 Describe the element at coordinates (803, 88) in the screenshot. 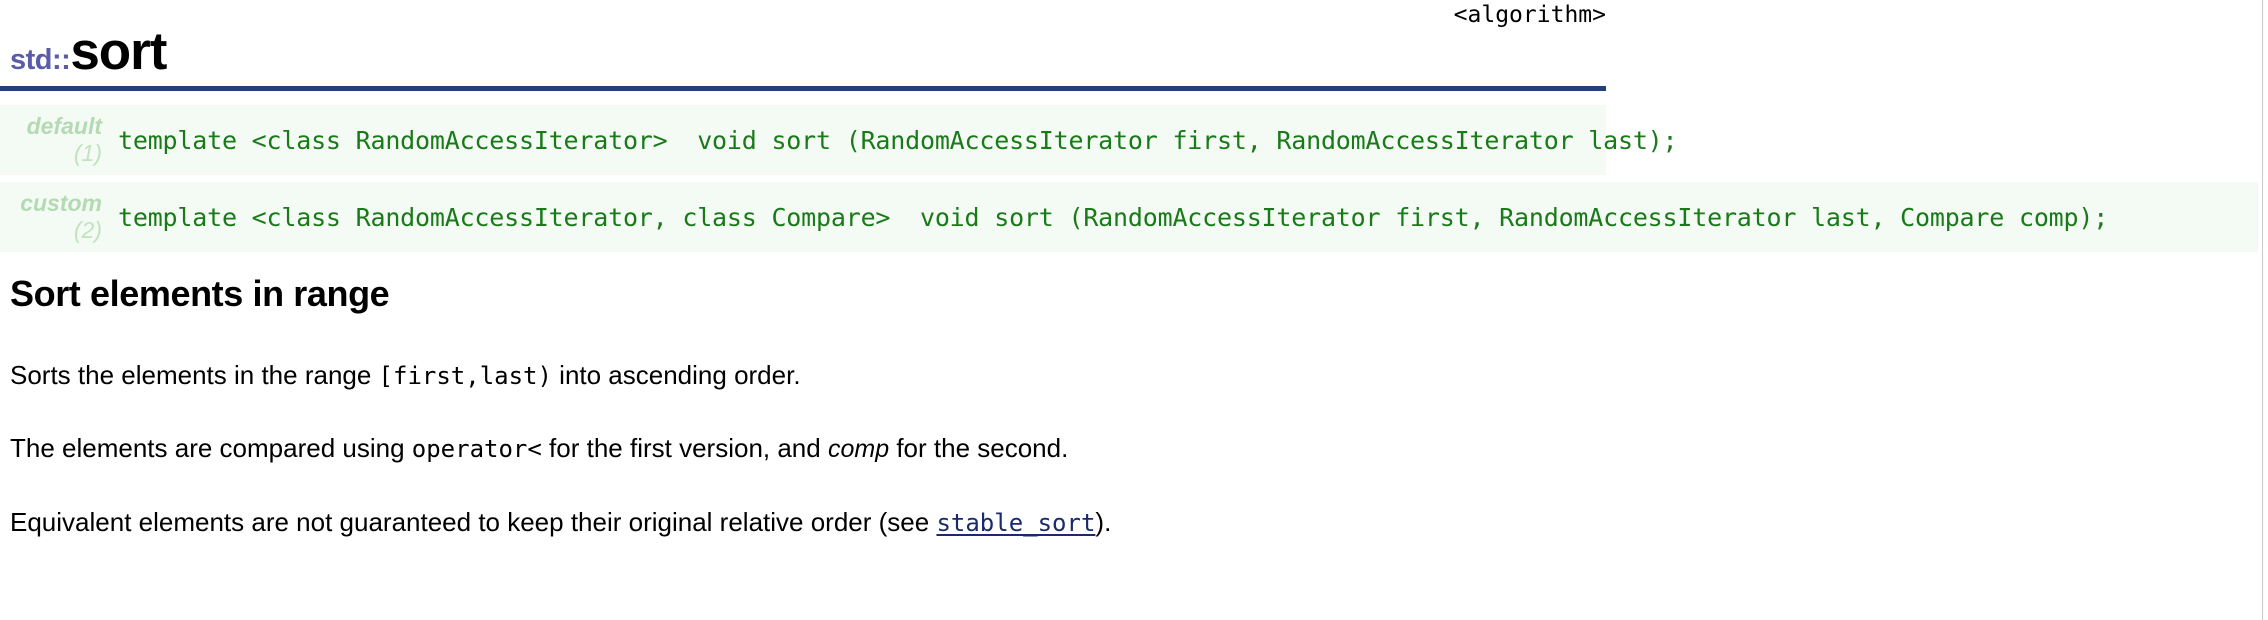

I see `header-divider-rule` at that location.